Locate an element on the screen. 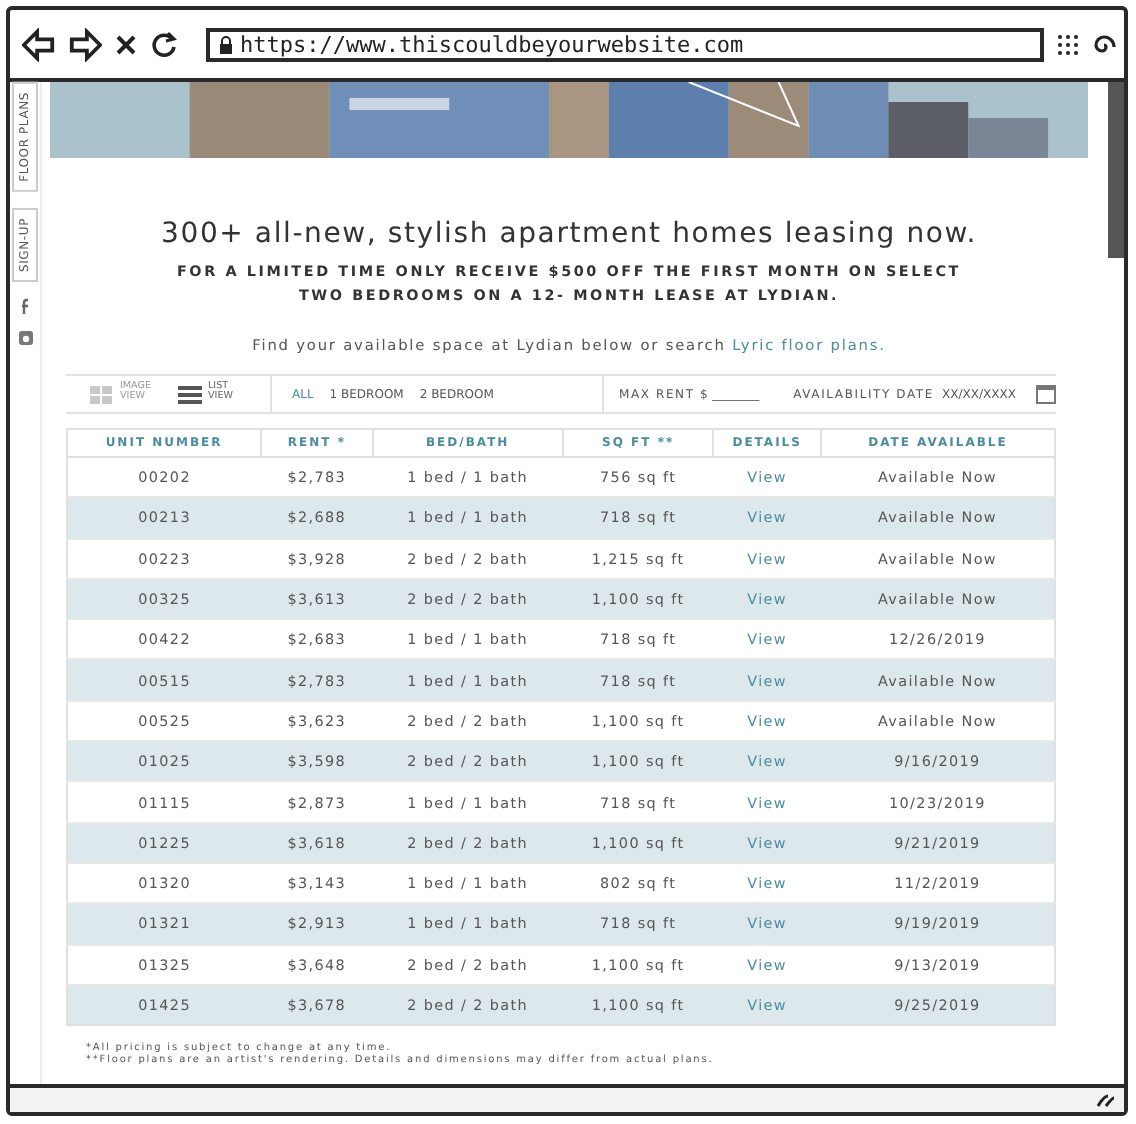  calendar-icon is located at coordinates (1046, 394).